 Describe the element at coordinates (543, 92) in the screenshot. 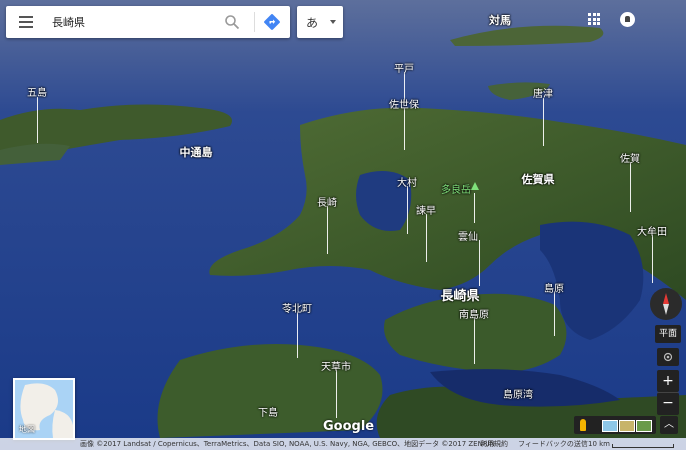

I see `place-label-karatsu: 唐津` at that location.